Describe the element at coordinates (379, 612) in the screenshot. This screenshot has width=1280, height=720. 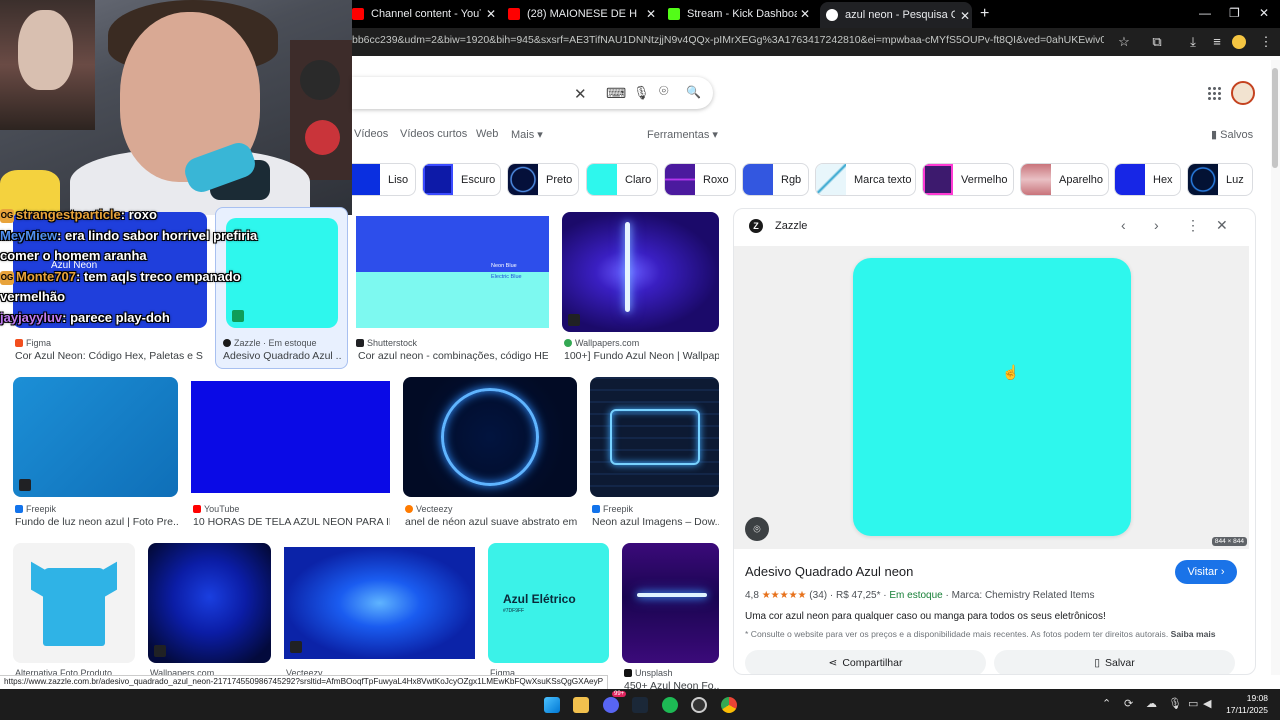
I see `result-vecteezy-2: Vecteezy` at that location.